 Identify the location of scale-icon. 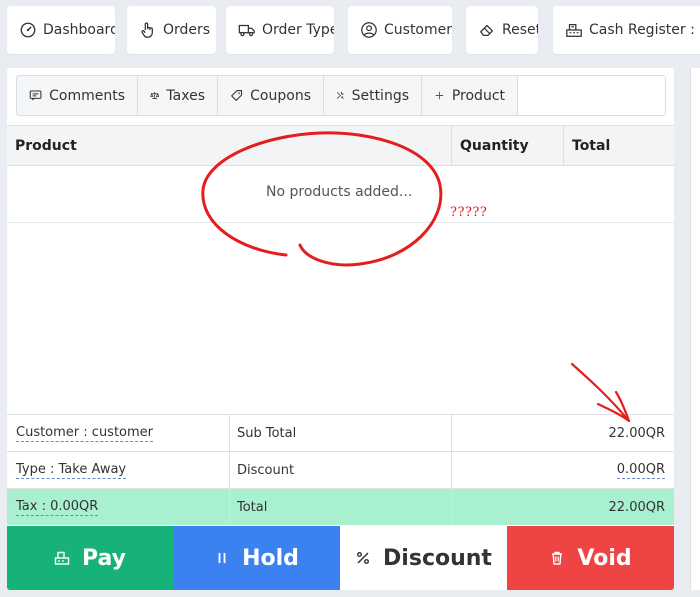
(155, 95).